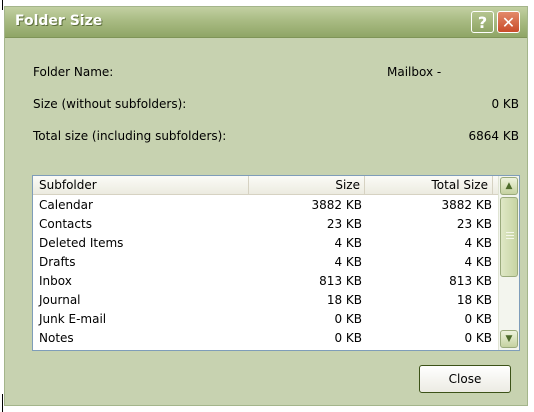 The width and height of the screenshot is (534, 412). Describe the element at coordinates (55, 281) in the screenshot. I see `subfolder-name: Inbox` at that location.